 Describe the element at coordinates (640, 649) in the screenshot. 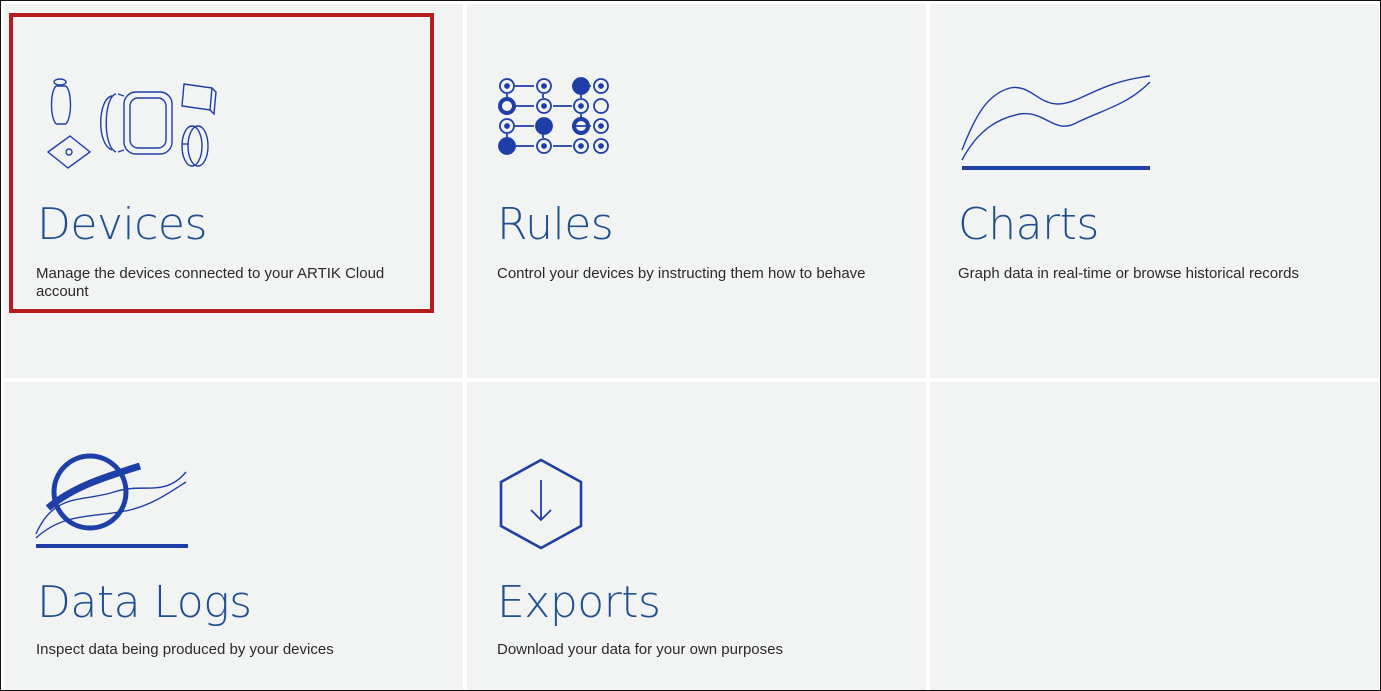

I see `tile-description: Download your data for your own purposes` at that location.